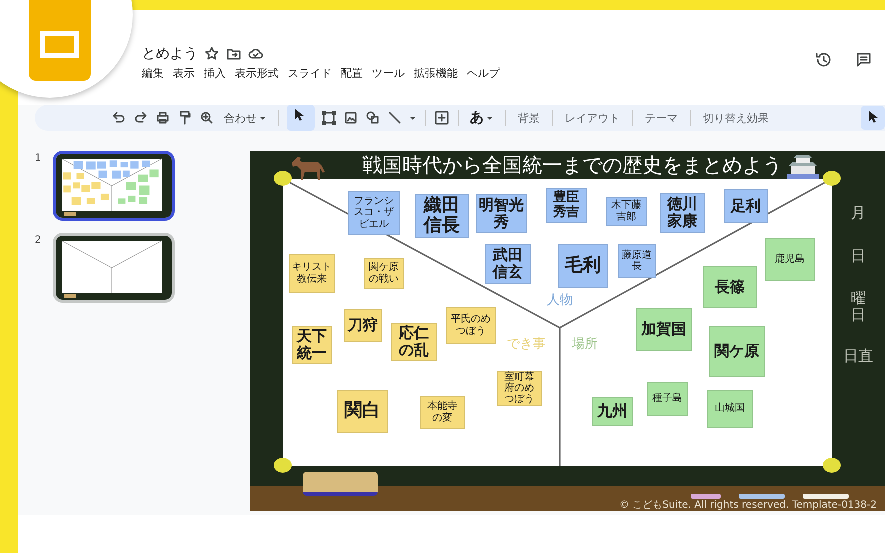  I want to click on image-icon, so click(351, 118).